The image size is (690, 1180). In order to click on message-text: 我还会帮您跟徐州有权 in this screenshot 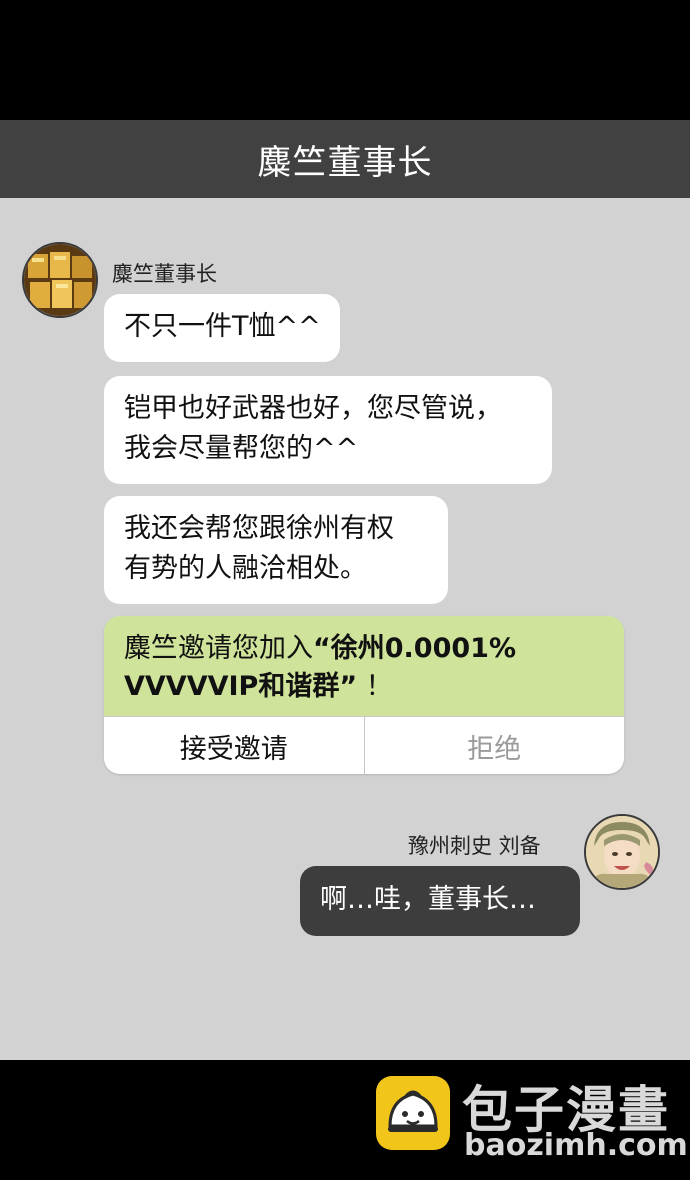, I will do `click(259, 528)`.